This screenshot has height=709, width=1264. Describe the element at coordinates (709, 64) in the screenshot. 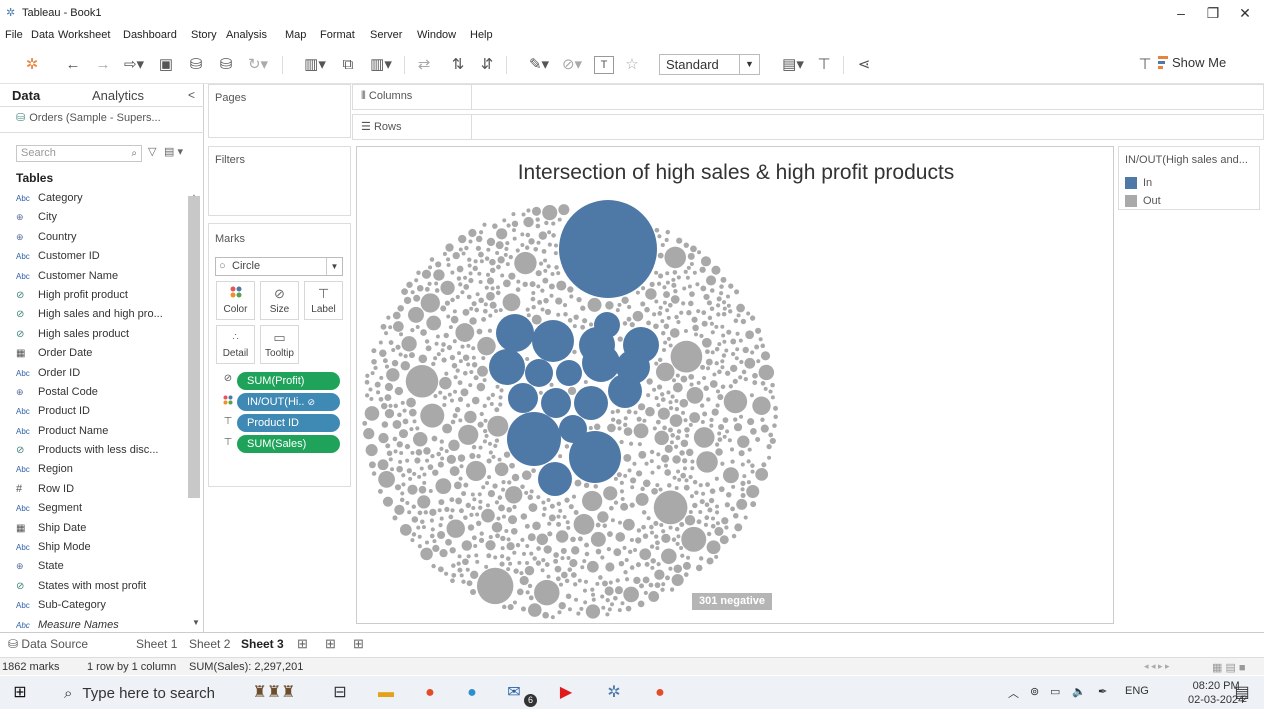

I see `fit-select: Standard ▼` at that location.